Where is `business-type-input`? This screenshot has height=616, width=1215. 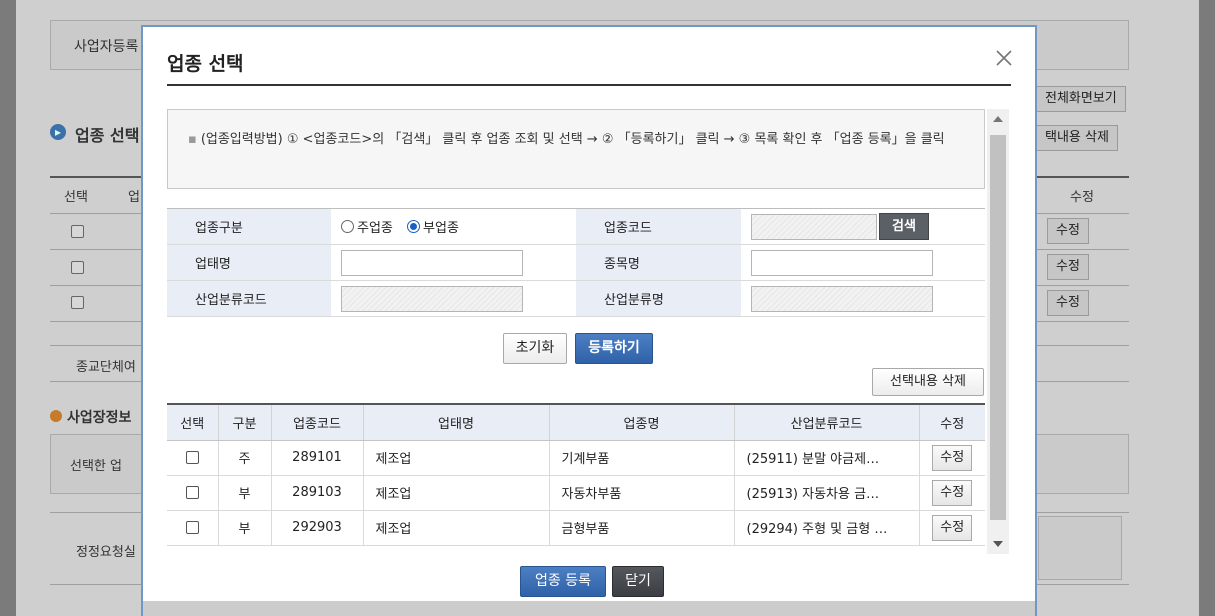 business-type-input is located at coordinates (432, 262).